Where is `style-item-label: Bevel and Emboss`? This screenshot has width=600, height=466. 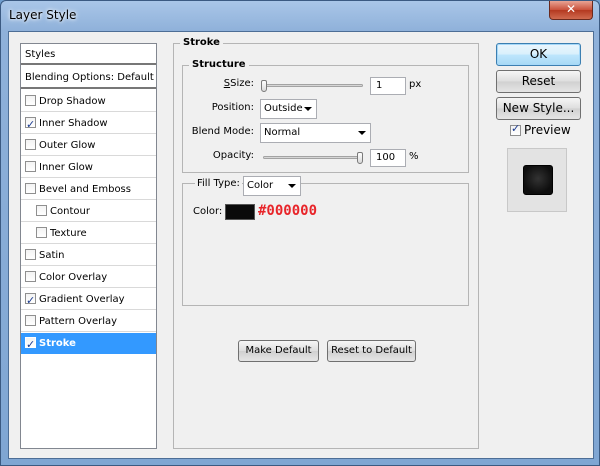 style-item-label: Bevel and Emboss is located at coordinates (85, 189).